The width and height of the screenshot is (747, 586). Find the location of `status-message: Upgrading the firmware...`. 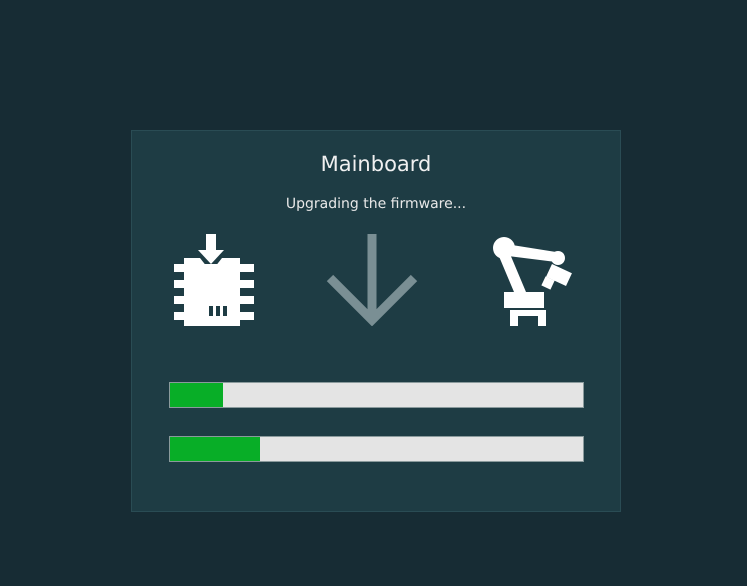

status-message: Upgrading the firmware... is located at coordinates (376, 204).